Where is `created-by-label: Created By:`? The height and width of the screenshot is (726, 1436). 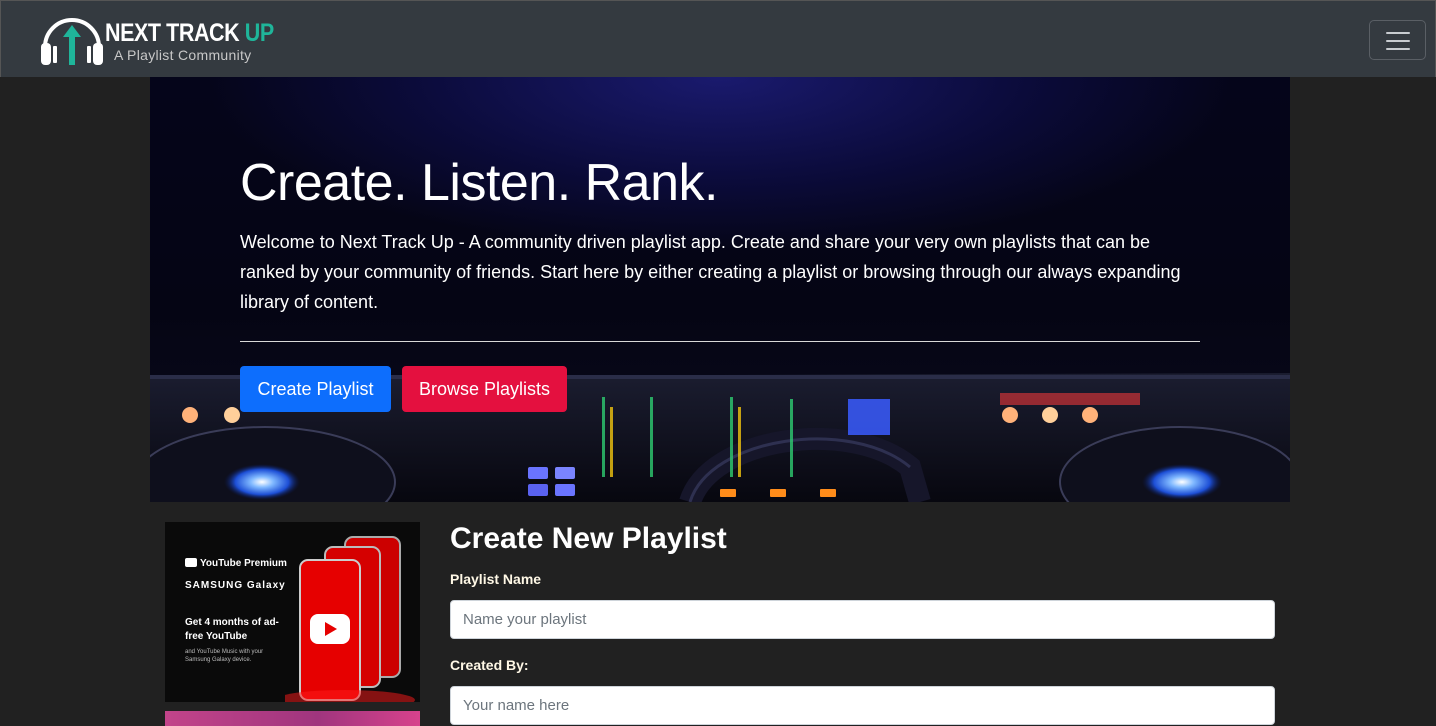 created-by-label: Created By: is located at coordinates (489, 665).